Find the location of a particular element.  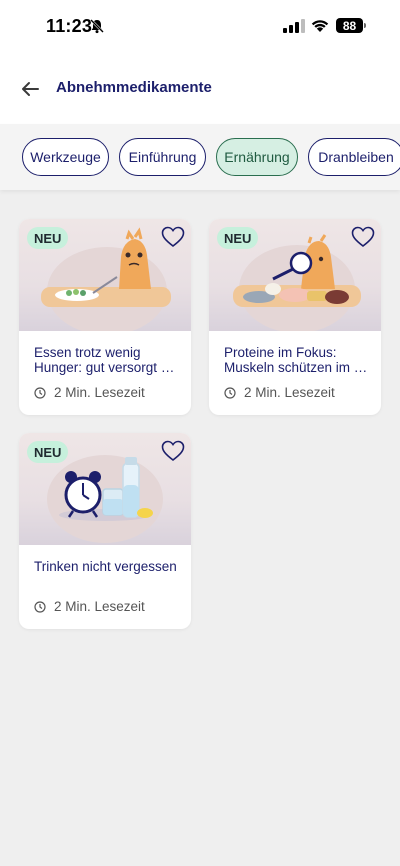

status-bar: 11:23 88 is located at coordinates (200, 27).